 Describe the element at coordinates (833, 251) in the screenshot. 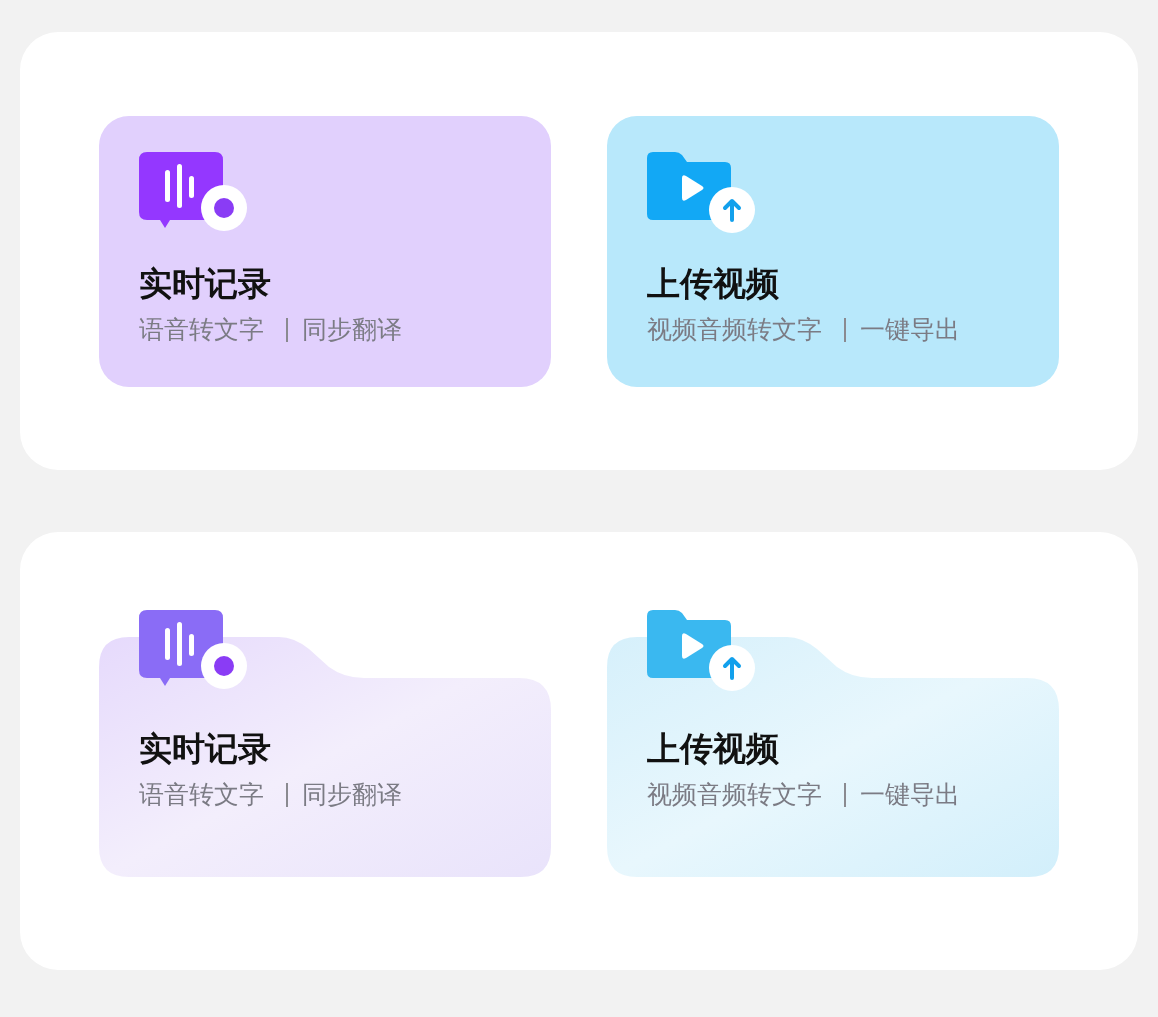

I see `feature-card: 上传视频 视频音频转文字 一键导出` at that location.